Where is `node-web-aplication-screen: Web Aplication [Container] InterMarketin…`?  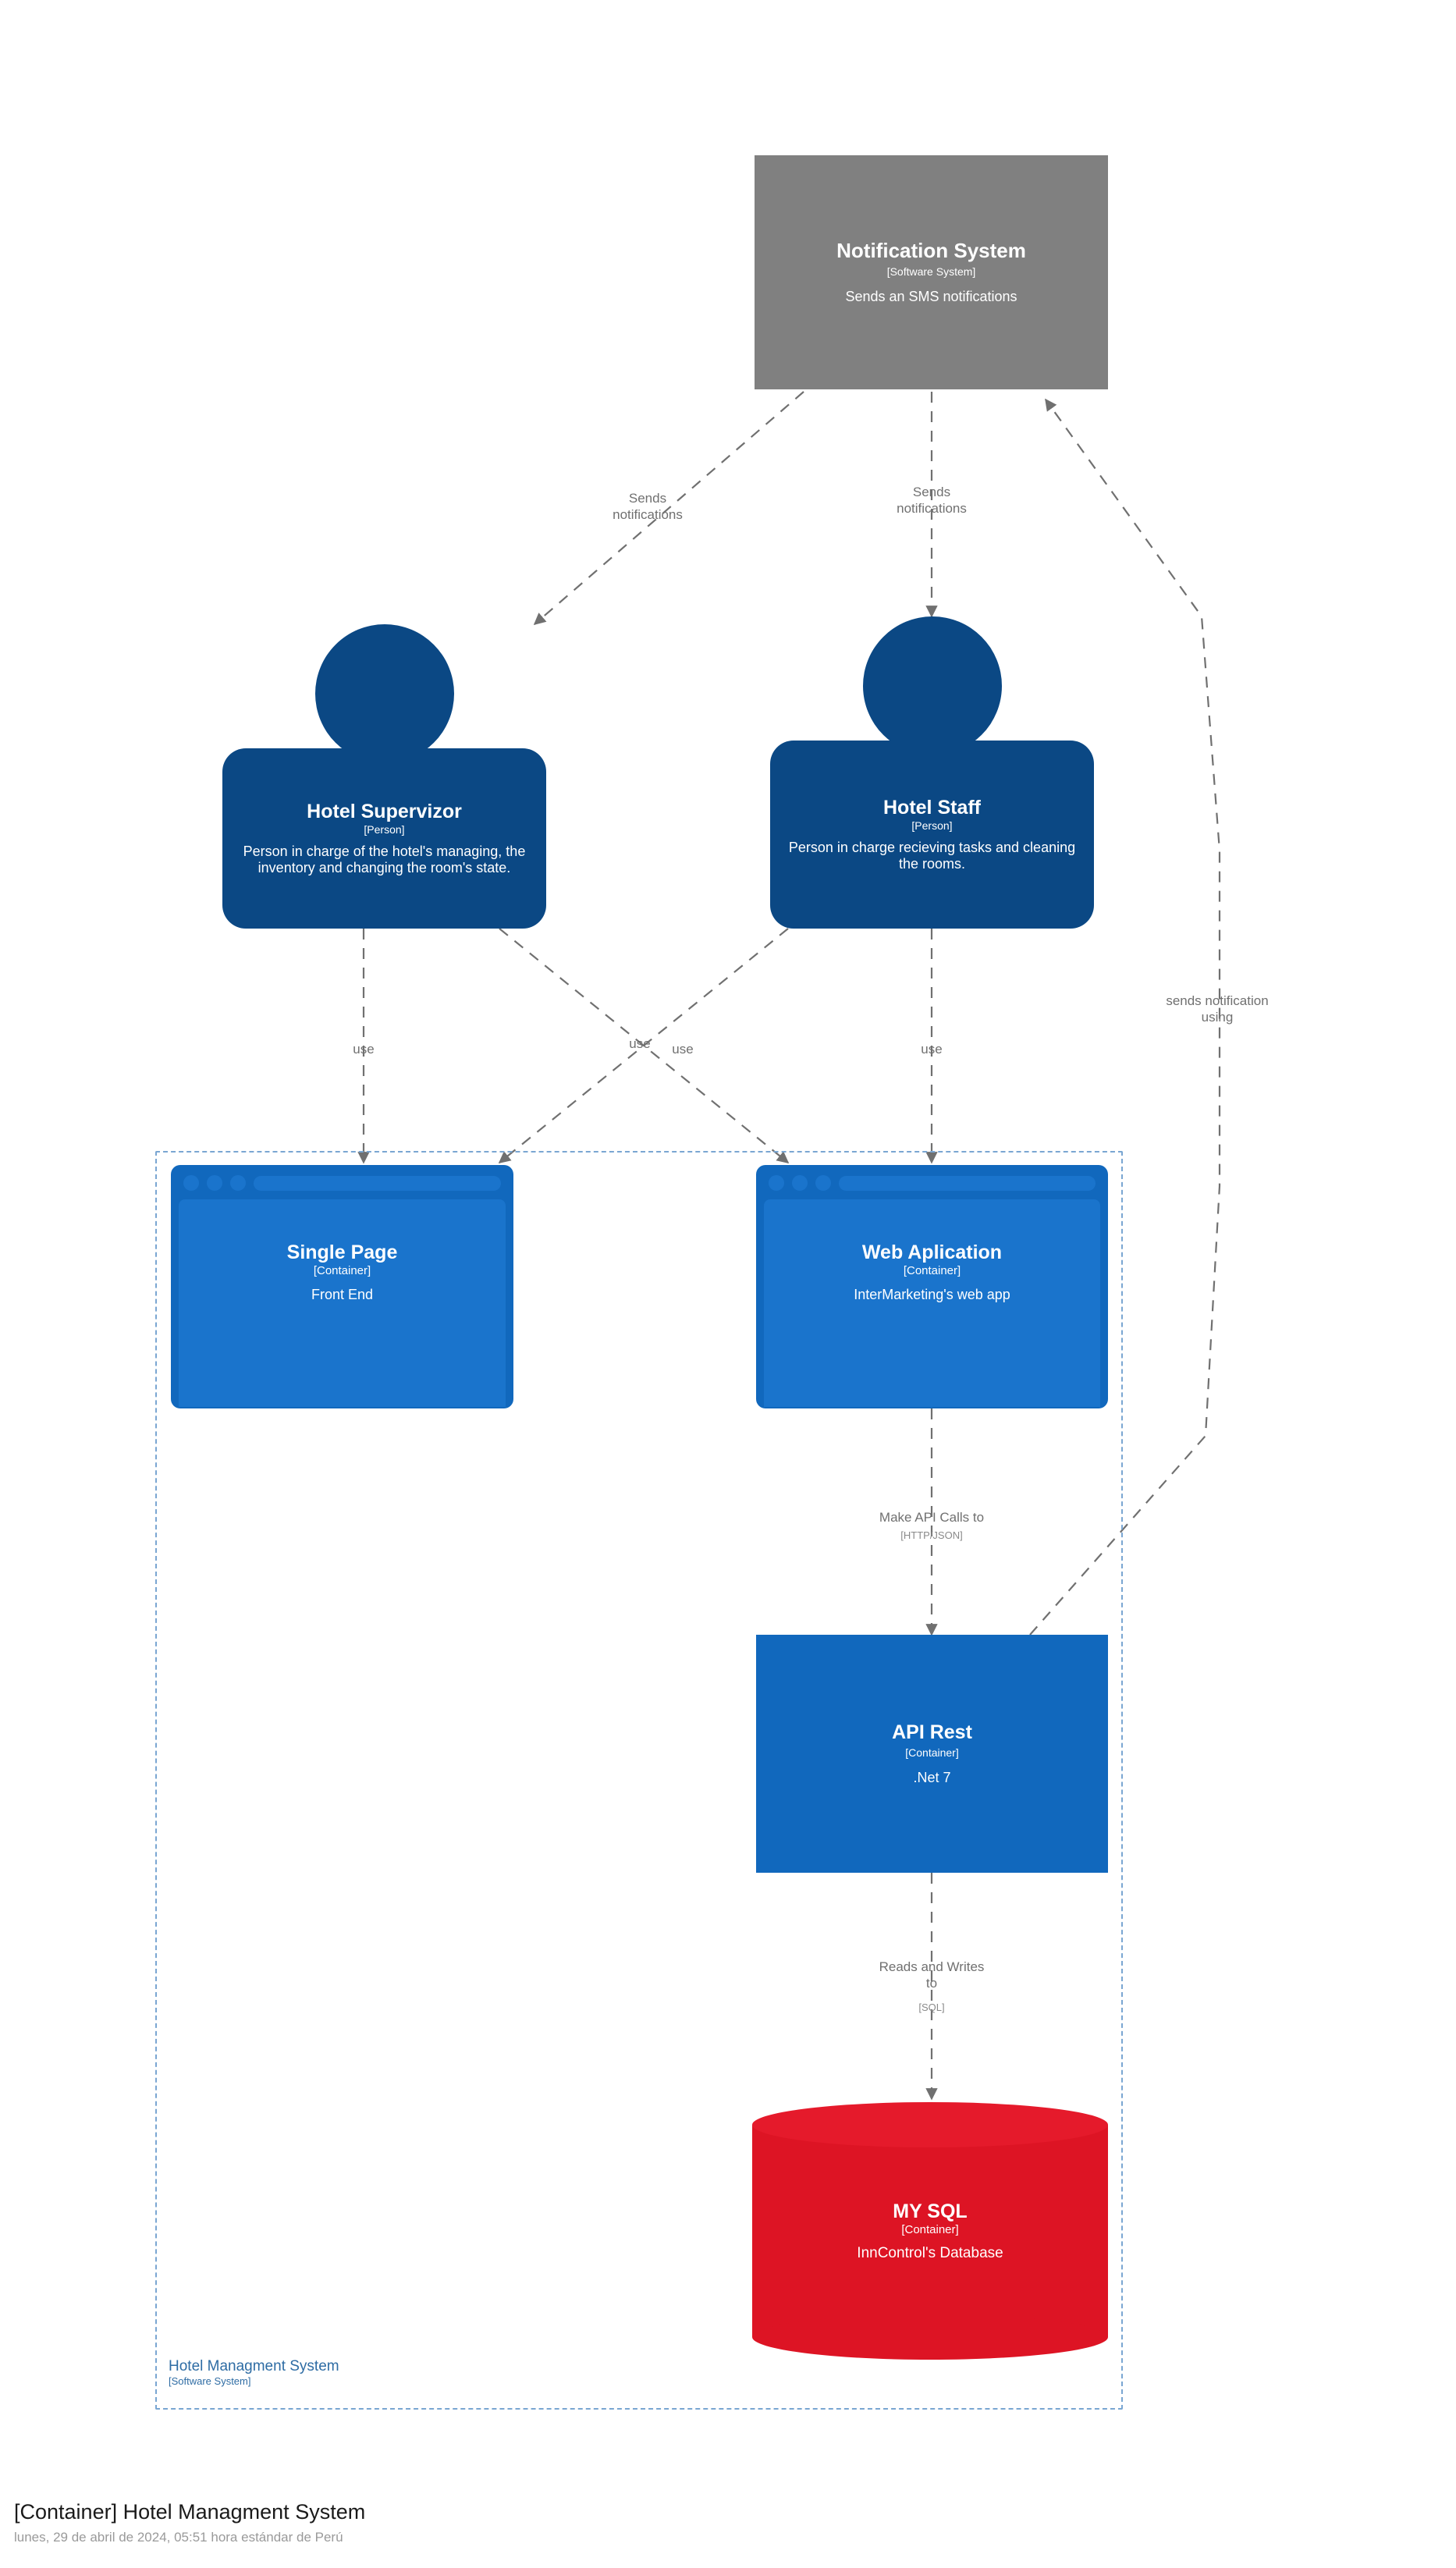
node-web-aplication-screen: Web Aplication [Container] InterMarketin… is located at coordinates (932, 1303).